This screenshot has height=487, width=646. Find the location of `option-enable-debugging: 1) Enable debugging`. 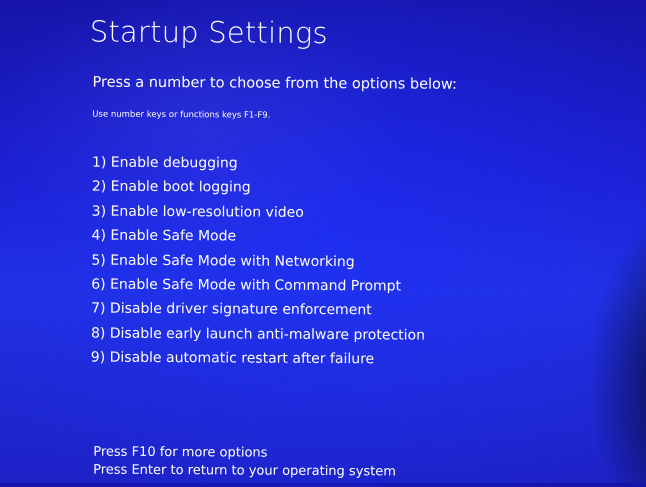

option-enable-debugging: 1) Enable debugging is located at coordinates (259, 164).